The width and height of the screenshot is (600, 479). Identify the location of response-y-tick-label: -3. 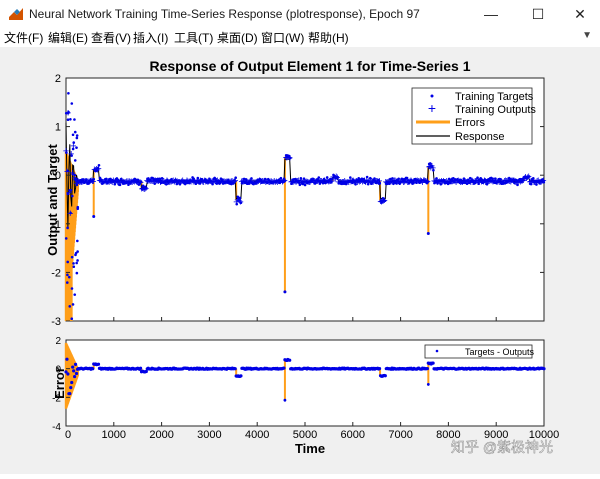
(56, 322).